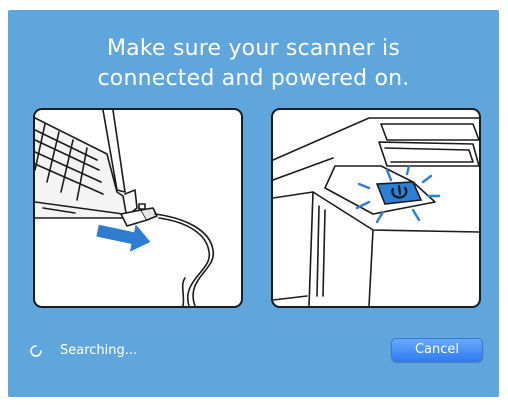 The image size is (508, 405). What do you see at coordinates (437, 350) in the screenshot?
I see `cancel-button: Cancel` at bounding box center [437, 350].